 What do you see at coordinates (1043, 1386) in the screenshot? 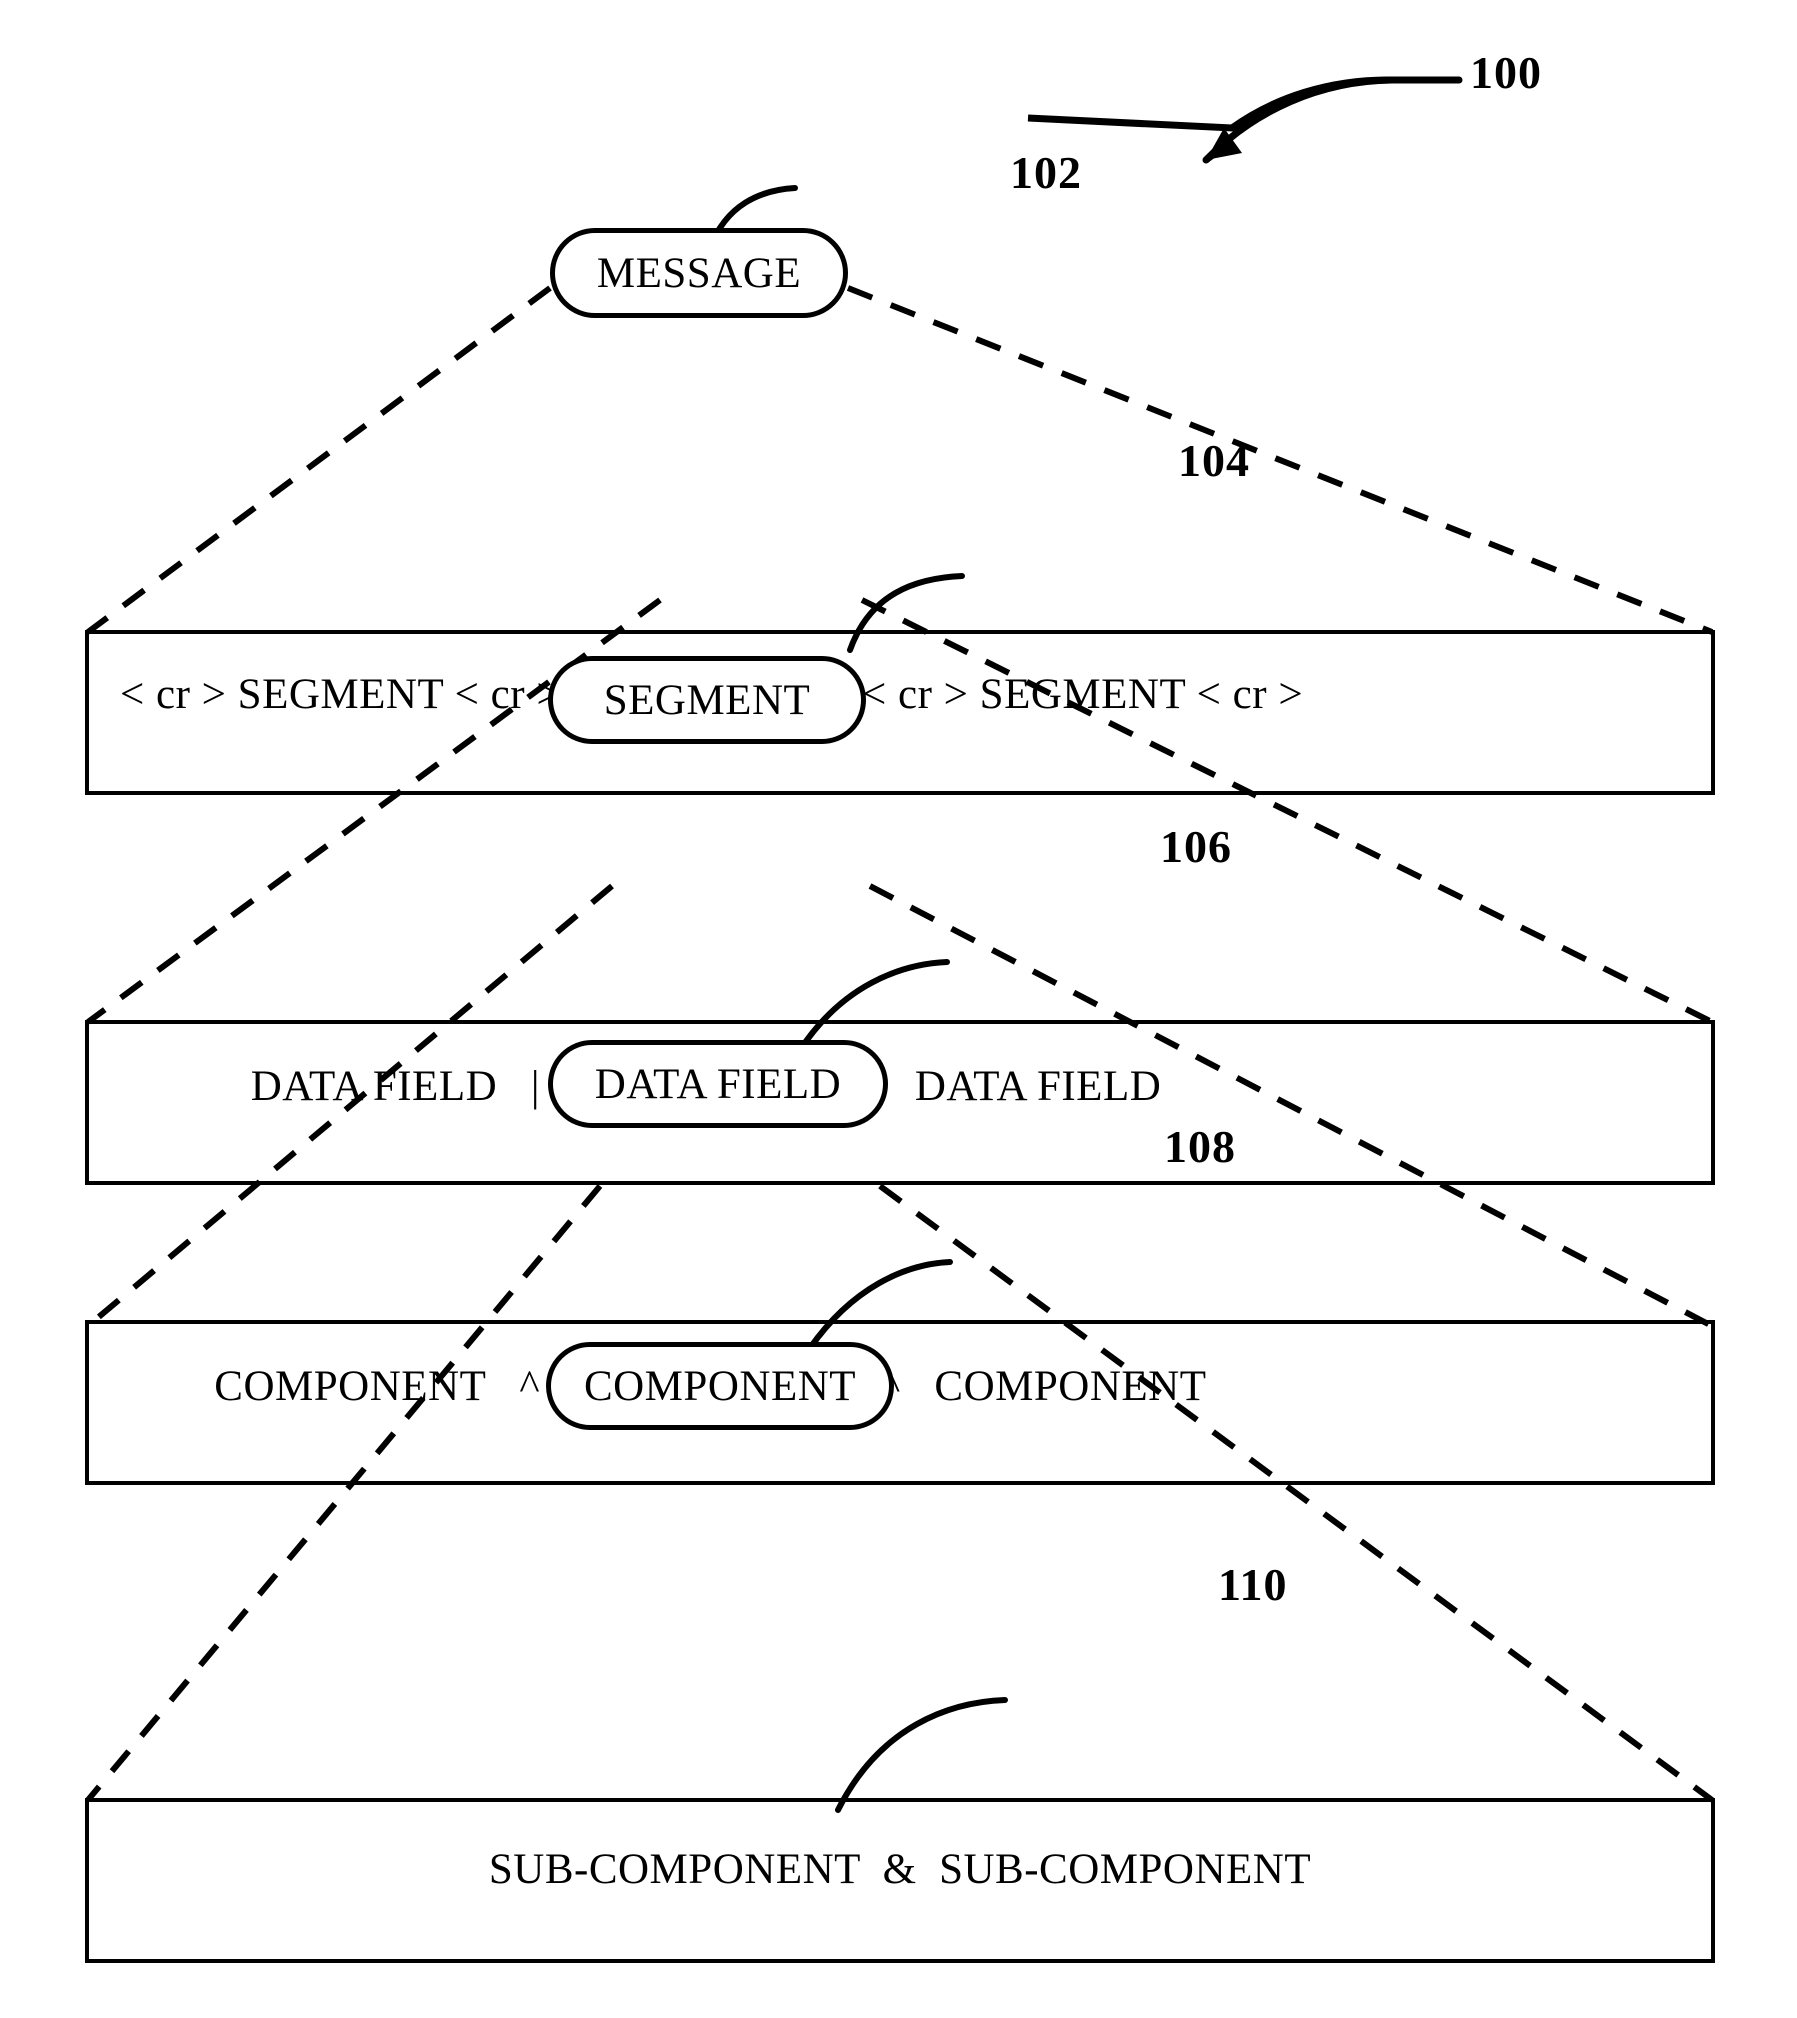
I see `bar-component-text-right: ^ COMPONENT` at bounding box center [1043, 1386].